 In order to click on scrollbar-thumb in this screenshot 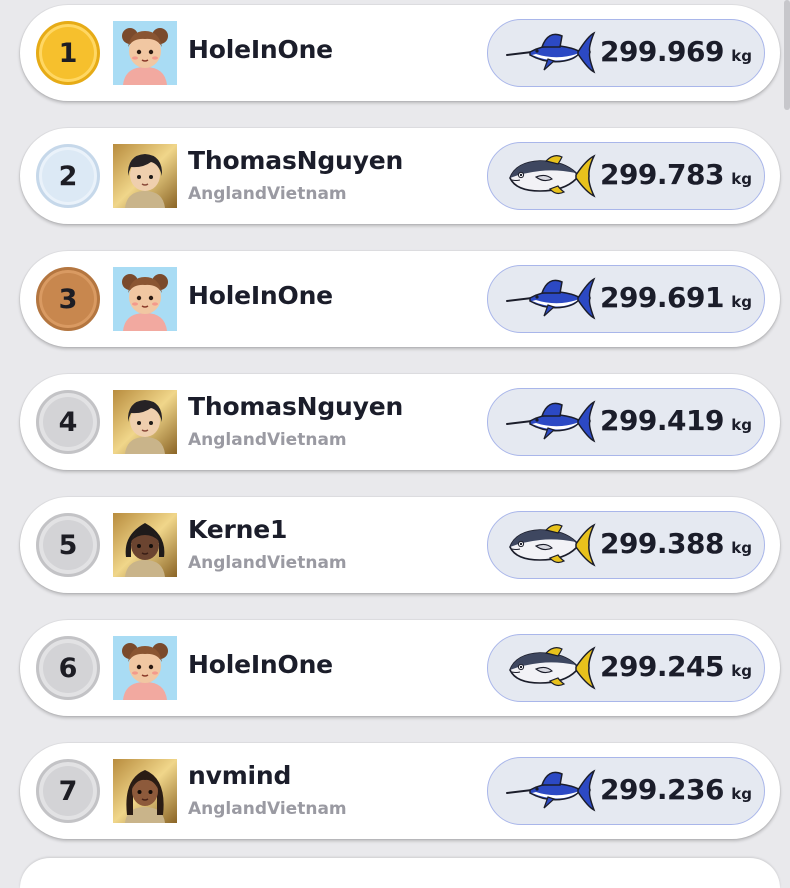, I will do `click(787, 55)`.